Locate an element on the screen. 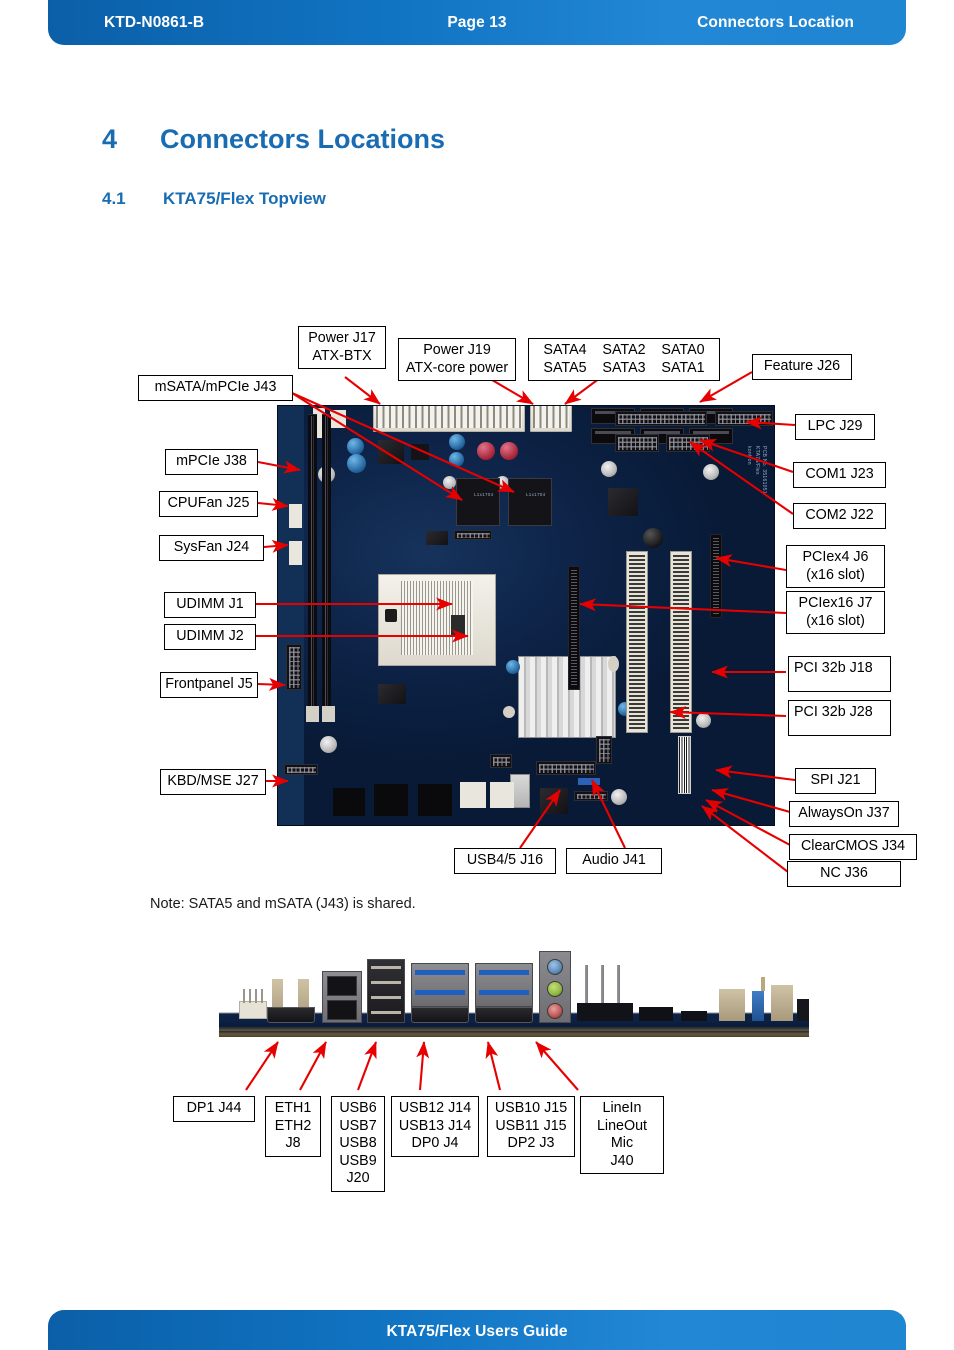  label-pci32b-j28: PCI 32b J28 is located at coordinates (839, 718).